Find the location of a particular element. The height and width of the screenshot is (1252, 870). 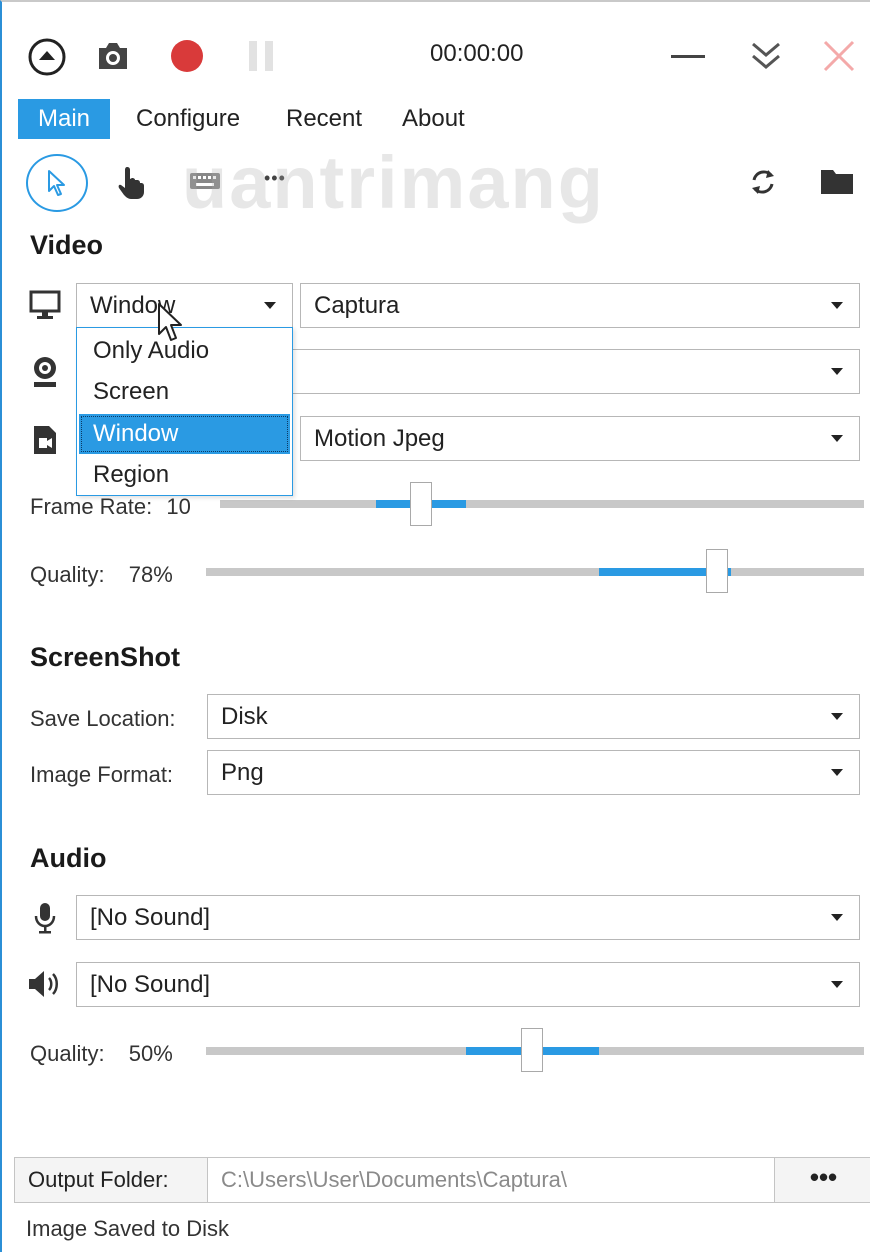

audio-section-title: Audio is located at coordinates (68, 858).